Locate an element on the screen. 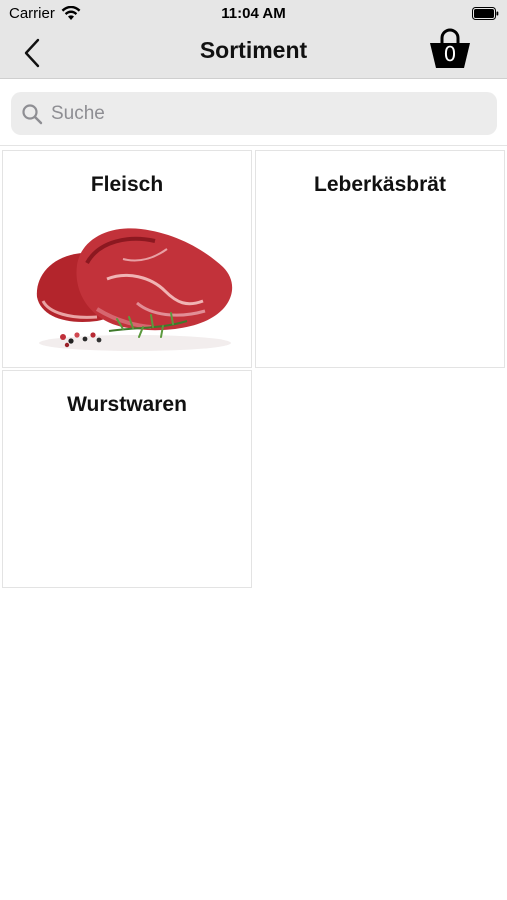 The height and width of the screenshot is (900, 507). category-tile-leberkaesbraet: Leberkäsbrät is located at coordinates (380, 259).